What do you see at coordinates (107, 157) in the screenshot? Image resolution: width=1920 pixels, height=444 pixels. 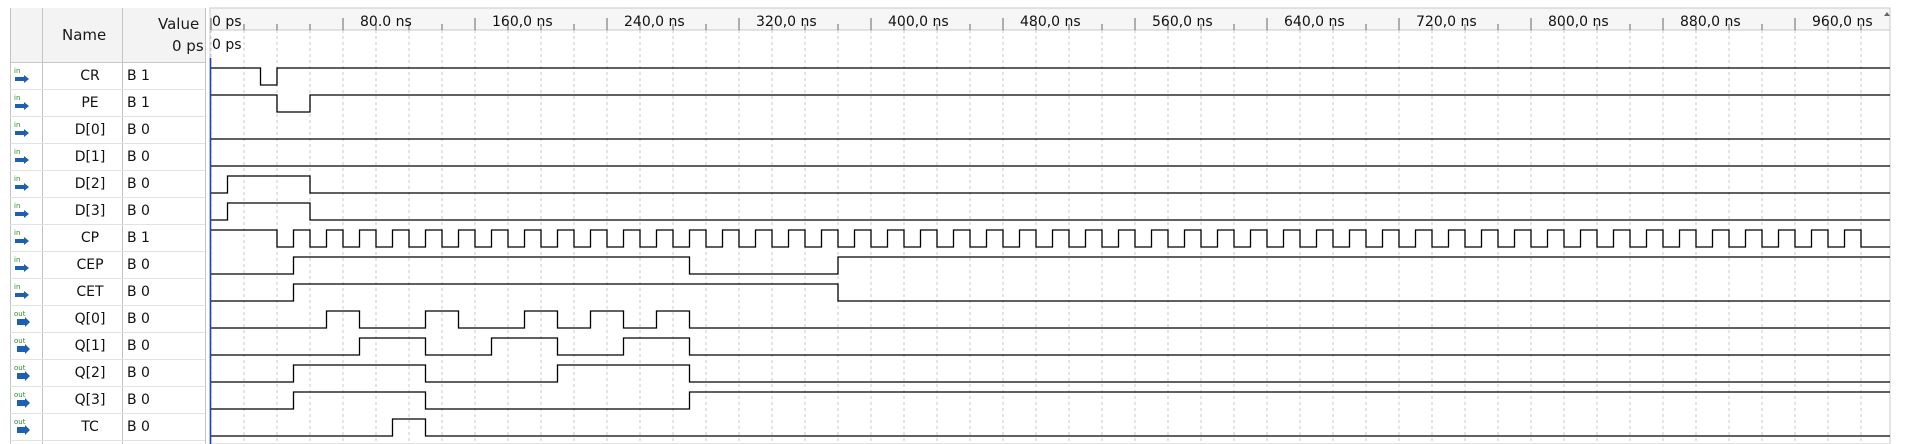 I see `signal-row: in D[1] B 0` at bounding box center [107, 157].